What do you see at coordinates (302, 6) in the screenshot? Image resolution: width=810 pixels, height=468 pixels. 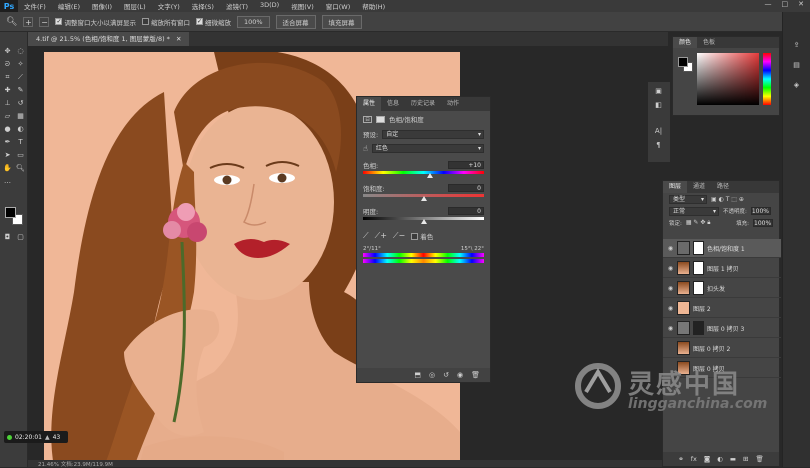 I see `menu-item-8: 视图(V)` at bounding box center [302, 6].